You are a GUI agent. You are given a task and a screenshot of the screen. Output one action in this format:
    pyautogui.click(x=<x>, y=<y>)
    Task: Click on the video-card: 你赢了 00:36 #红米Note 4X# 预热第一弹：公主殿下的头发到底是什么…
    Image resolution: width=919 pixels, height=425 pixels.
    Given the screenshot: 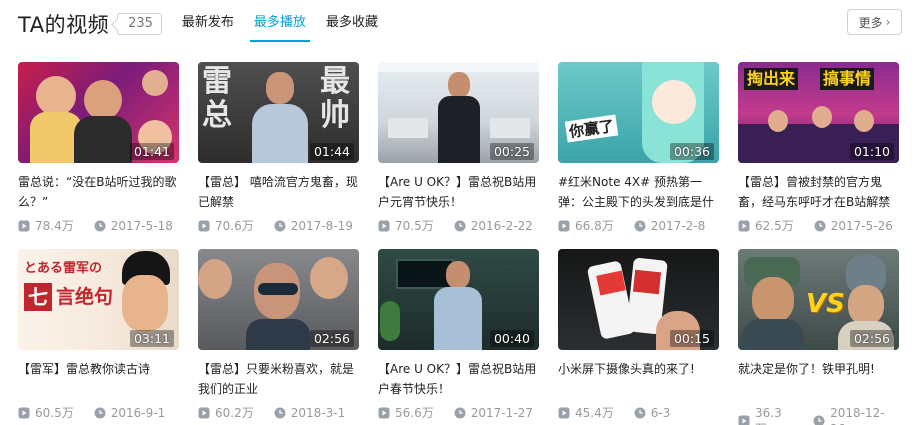 What is the action you would take?
    pyautogui.click(x=638, y=148)
    